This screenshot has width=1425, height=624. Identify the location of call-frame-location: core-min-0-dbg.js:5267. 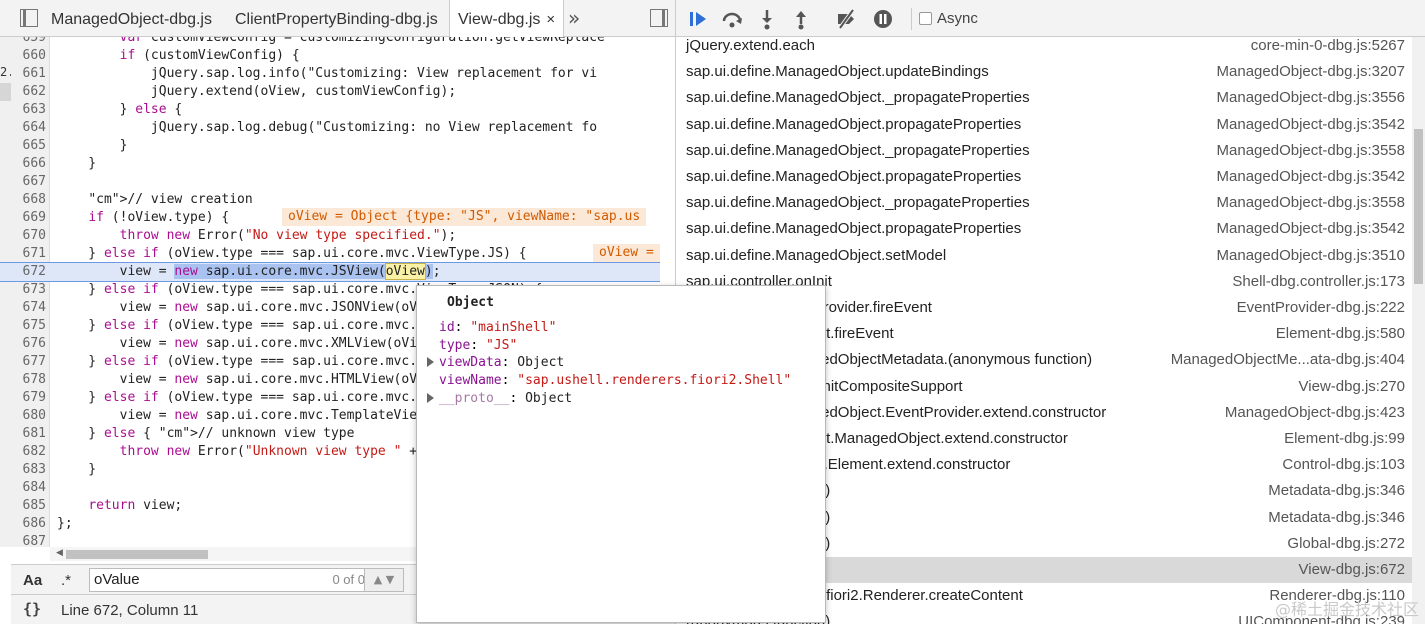
(1328, 45).